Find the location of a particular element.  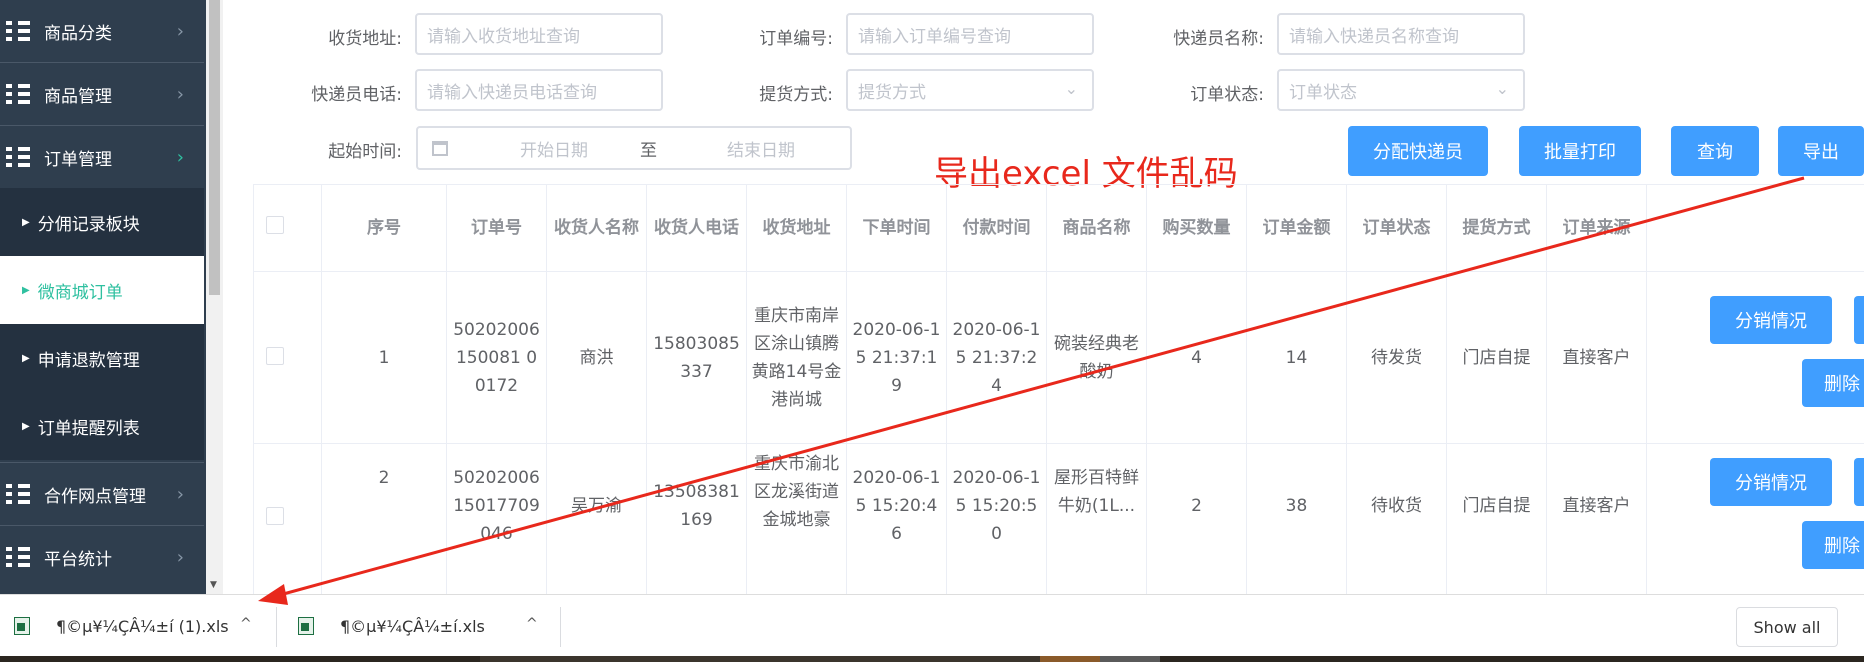

assign-courier-button: 分配快递员 is located at coordinates (1418, 151).